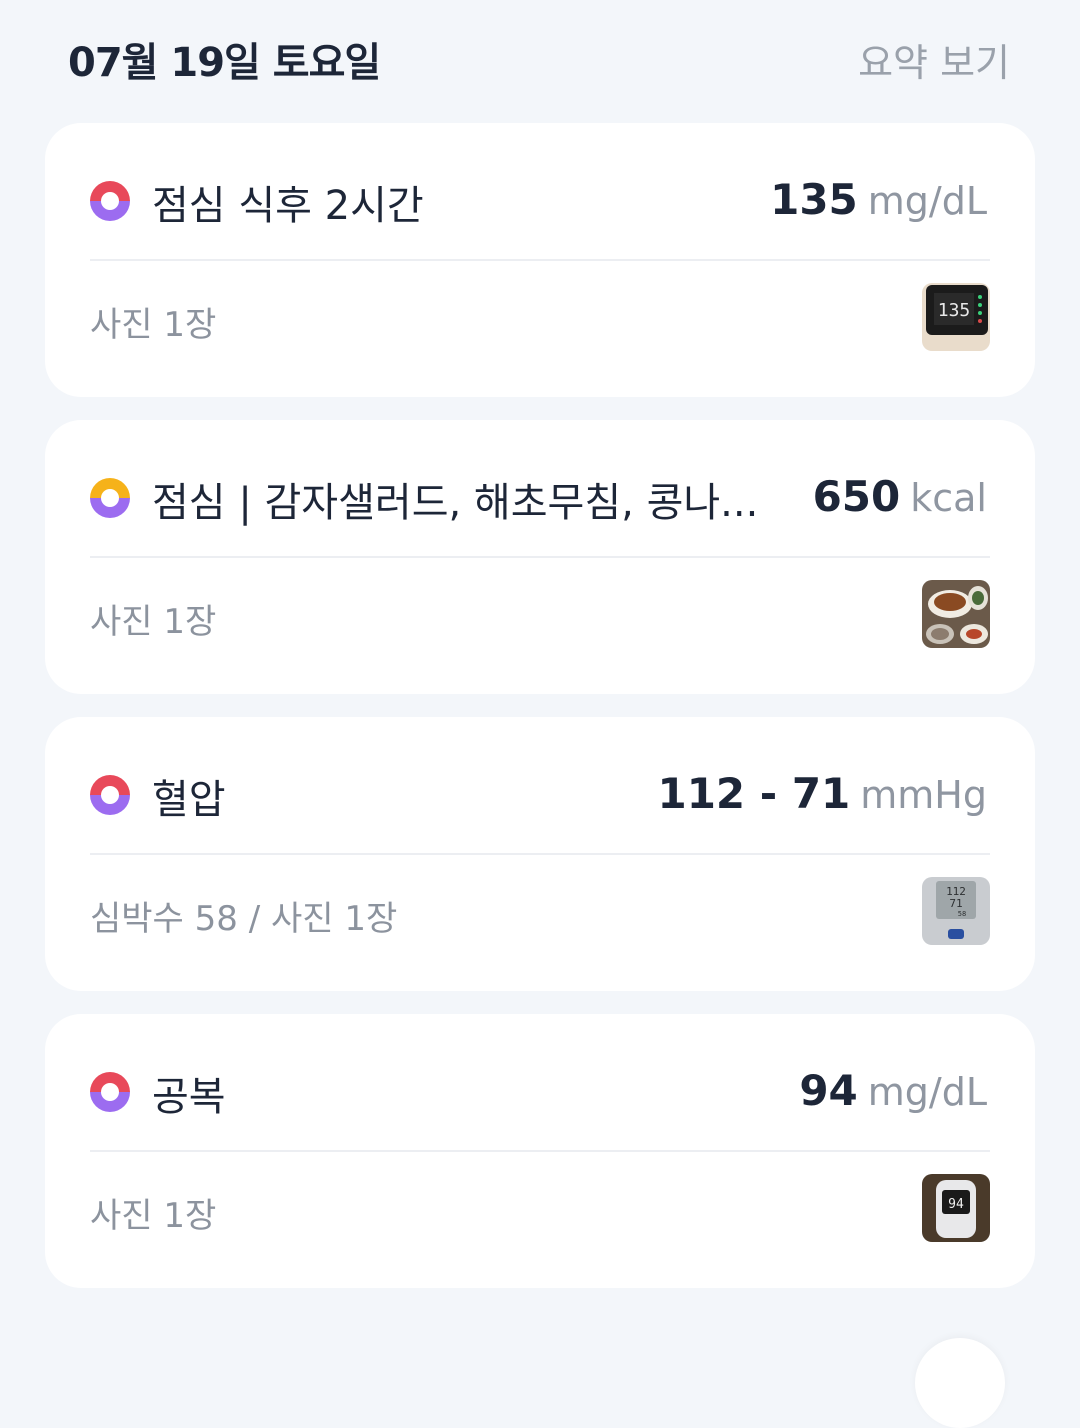 Image resolution: width=1080 pixels, height=1428 pixels. Describe the element at coordinates (955, 903) in the screenshot. I see `svg-text: 71` at that location.